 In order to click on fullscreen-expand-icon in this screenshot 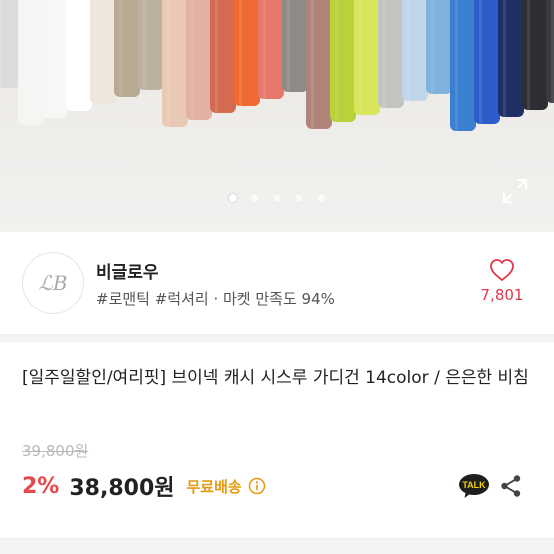, I will do `click(515, 191)`.